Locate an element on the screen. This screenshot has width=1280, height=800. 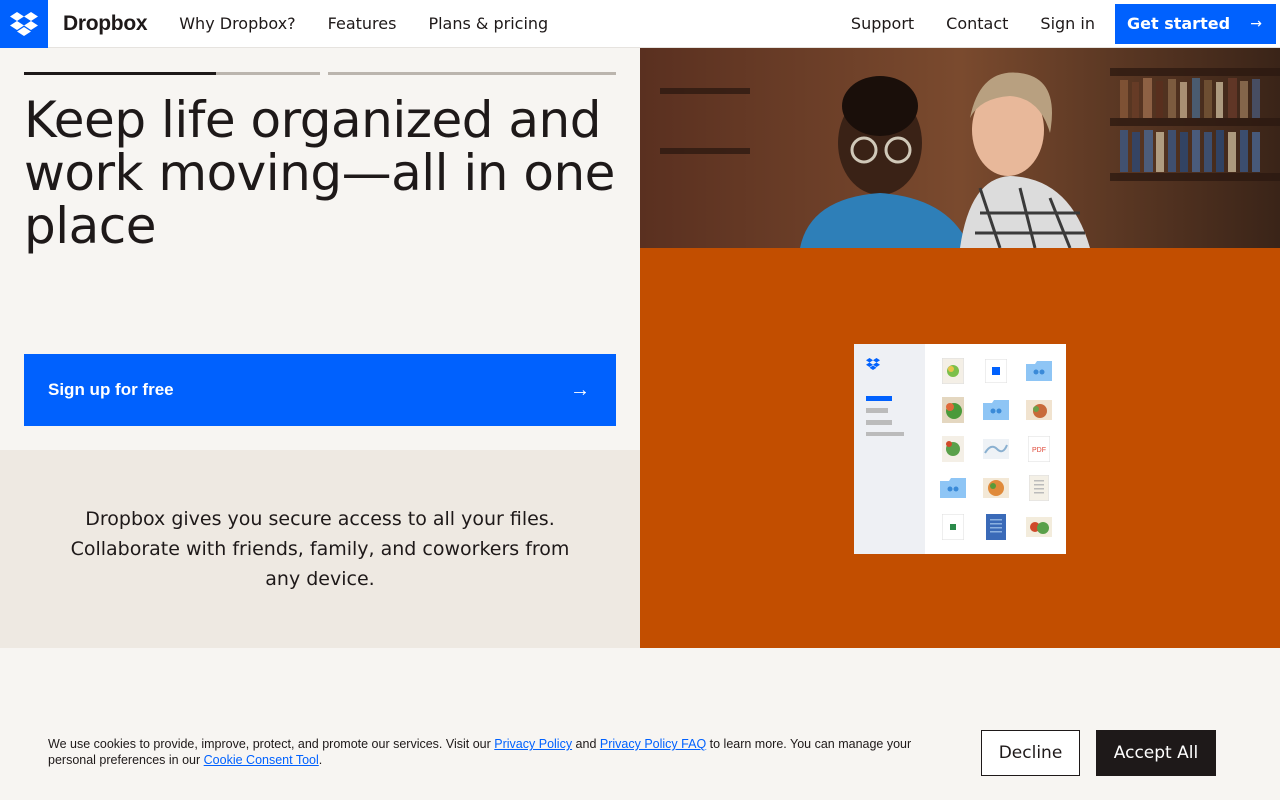
get-started-button: Get started → is located at coordinates (1195, 23).